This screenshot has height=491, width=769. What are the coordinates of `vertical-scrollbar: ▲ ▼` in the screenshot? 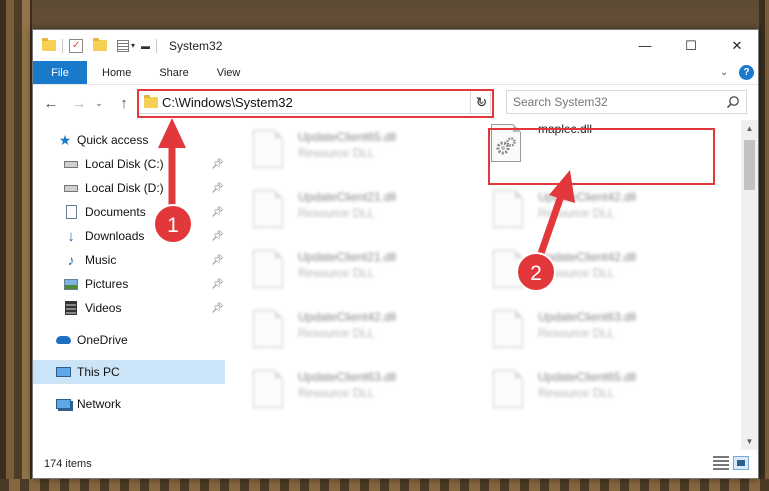 It's located at (749, 285).